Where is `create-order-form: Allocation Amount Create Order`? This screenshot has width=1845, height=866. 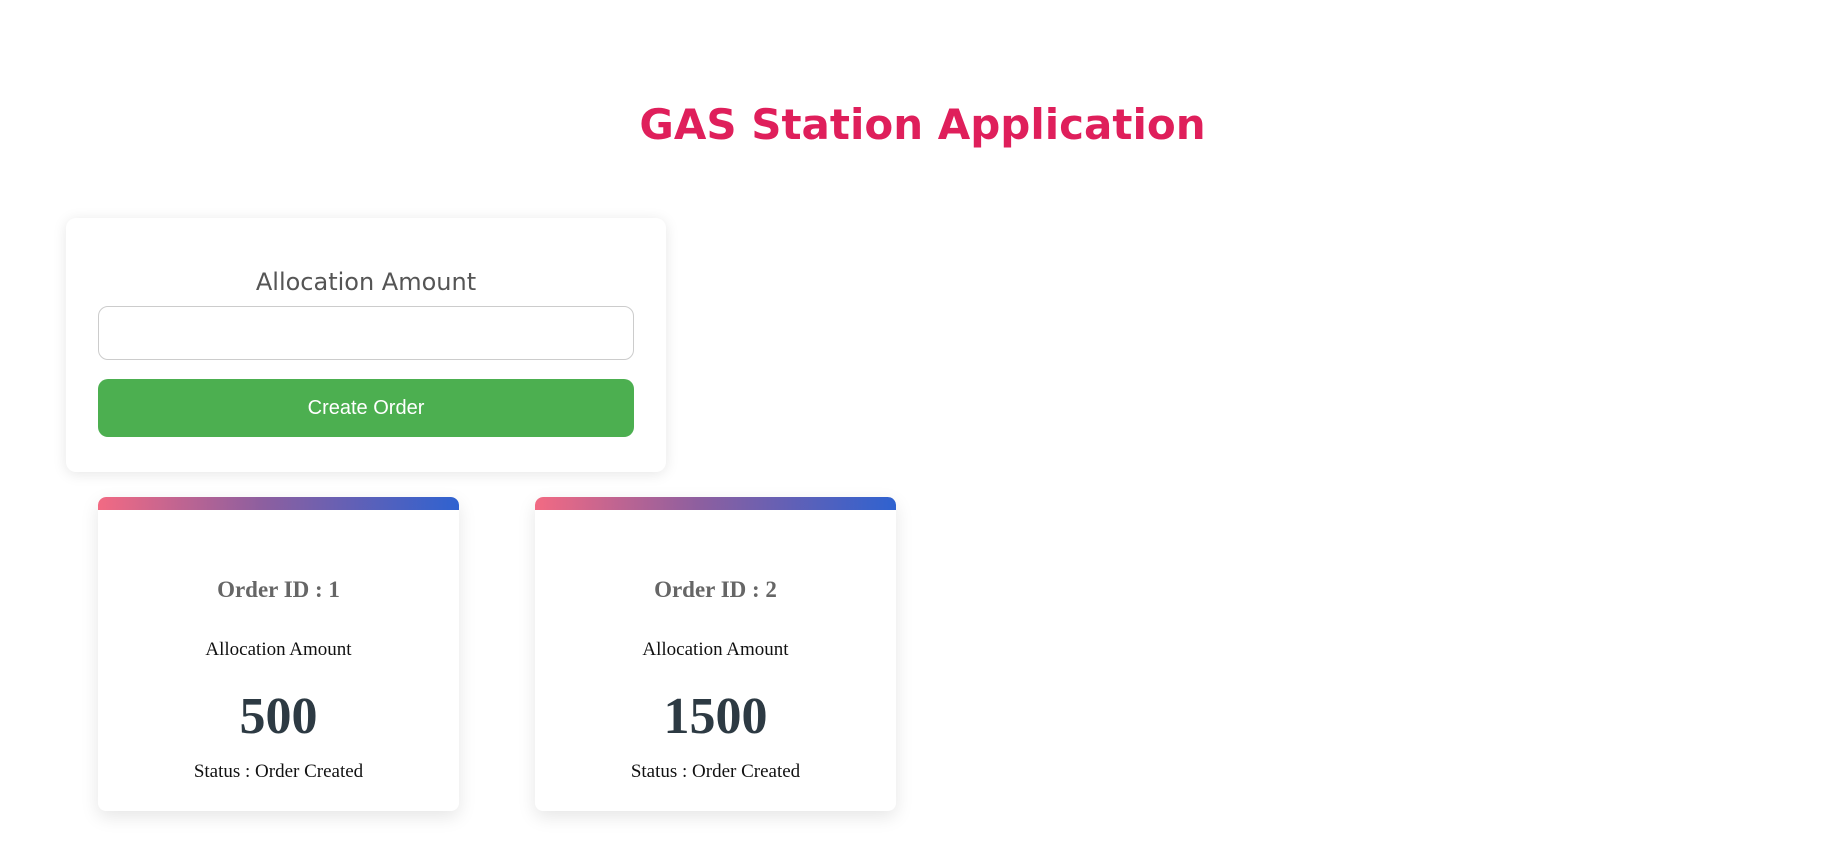
create-order-form: Allocation Amount Create Order is located at coordinates (366, 345).